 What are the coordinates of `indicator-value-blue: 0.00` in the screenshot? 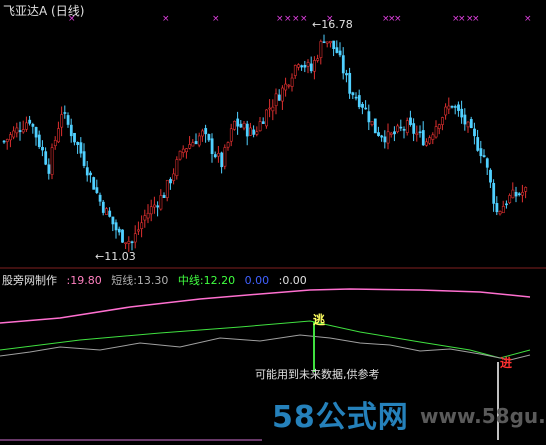 It's located at (257, 280).